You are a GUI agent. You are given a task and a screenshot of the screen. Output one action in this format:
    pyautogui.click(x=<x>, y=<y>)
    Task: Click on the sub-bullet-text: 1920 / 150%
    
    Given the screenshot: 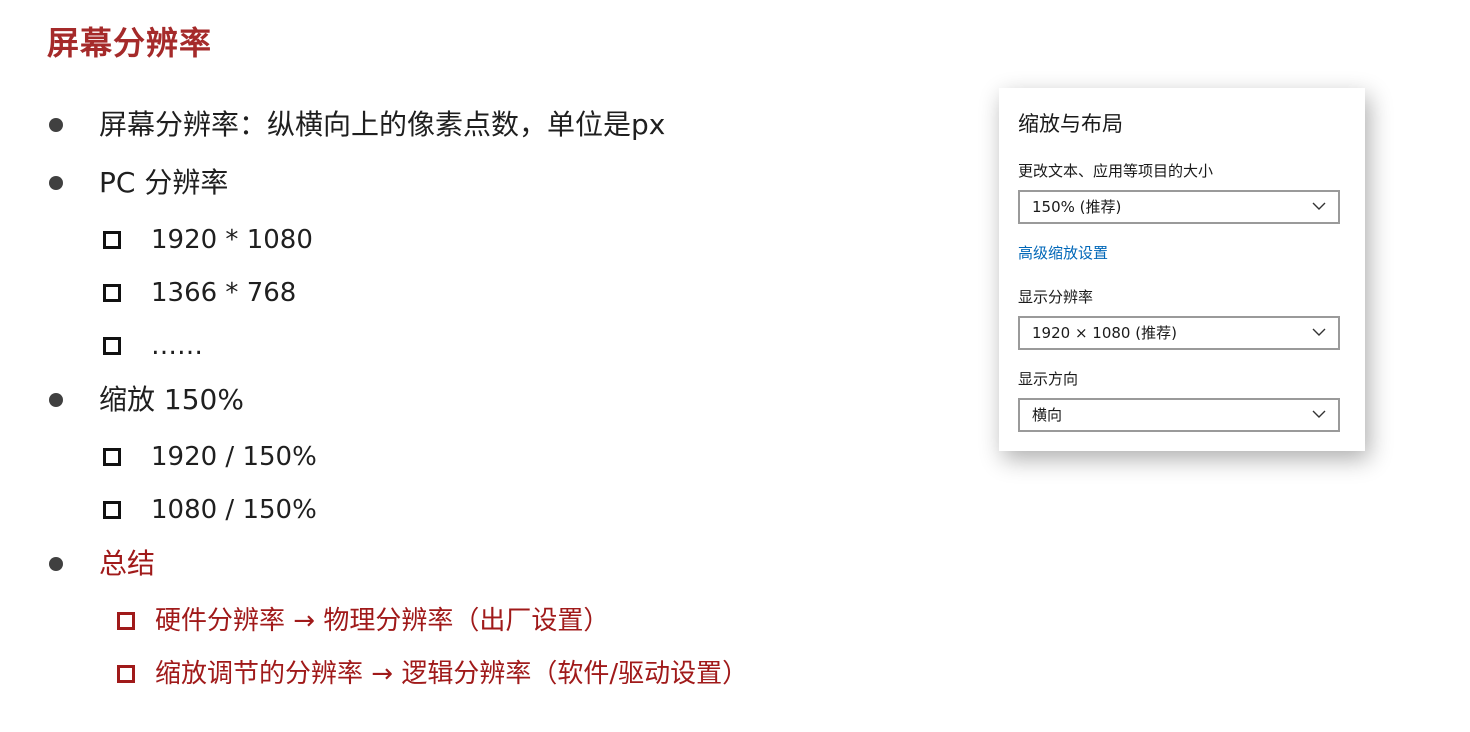 What is the action you would take?
    pyautogui.click(x=234, y=457)
    